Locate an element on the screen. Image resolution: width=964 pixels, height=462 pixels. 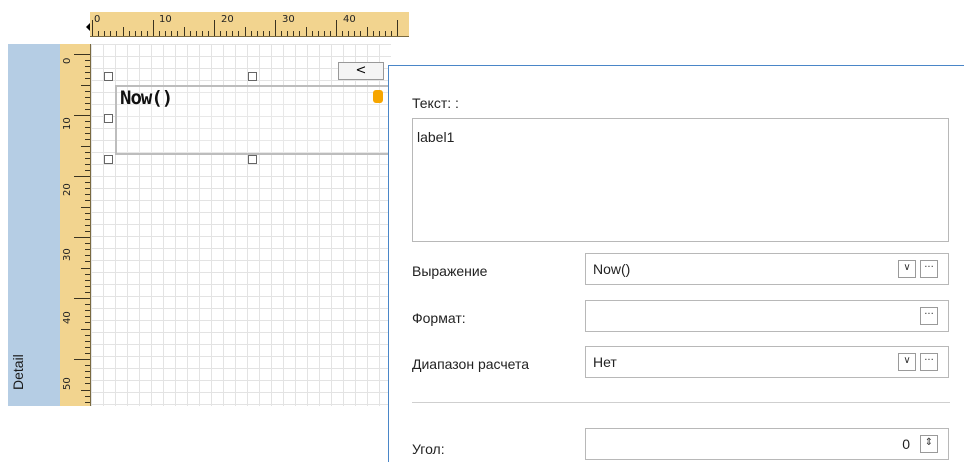
database-icon is located at coordinates (378, 96).